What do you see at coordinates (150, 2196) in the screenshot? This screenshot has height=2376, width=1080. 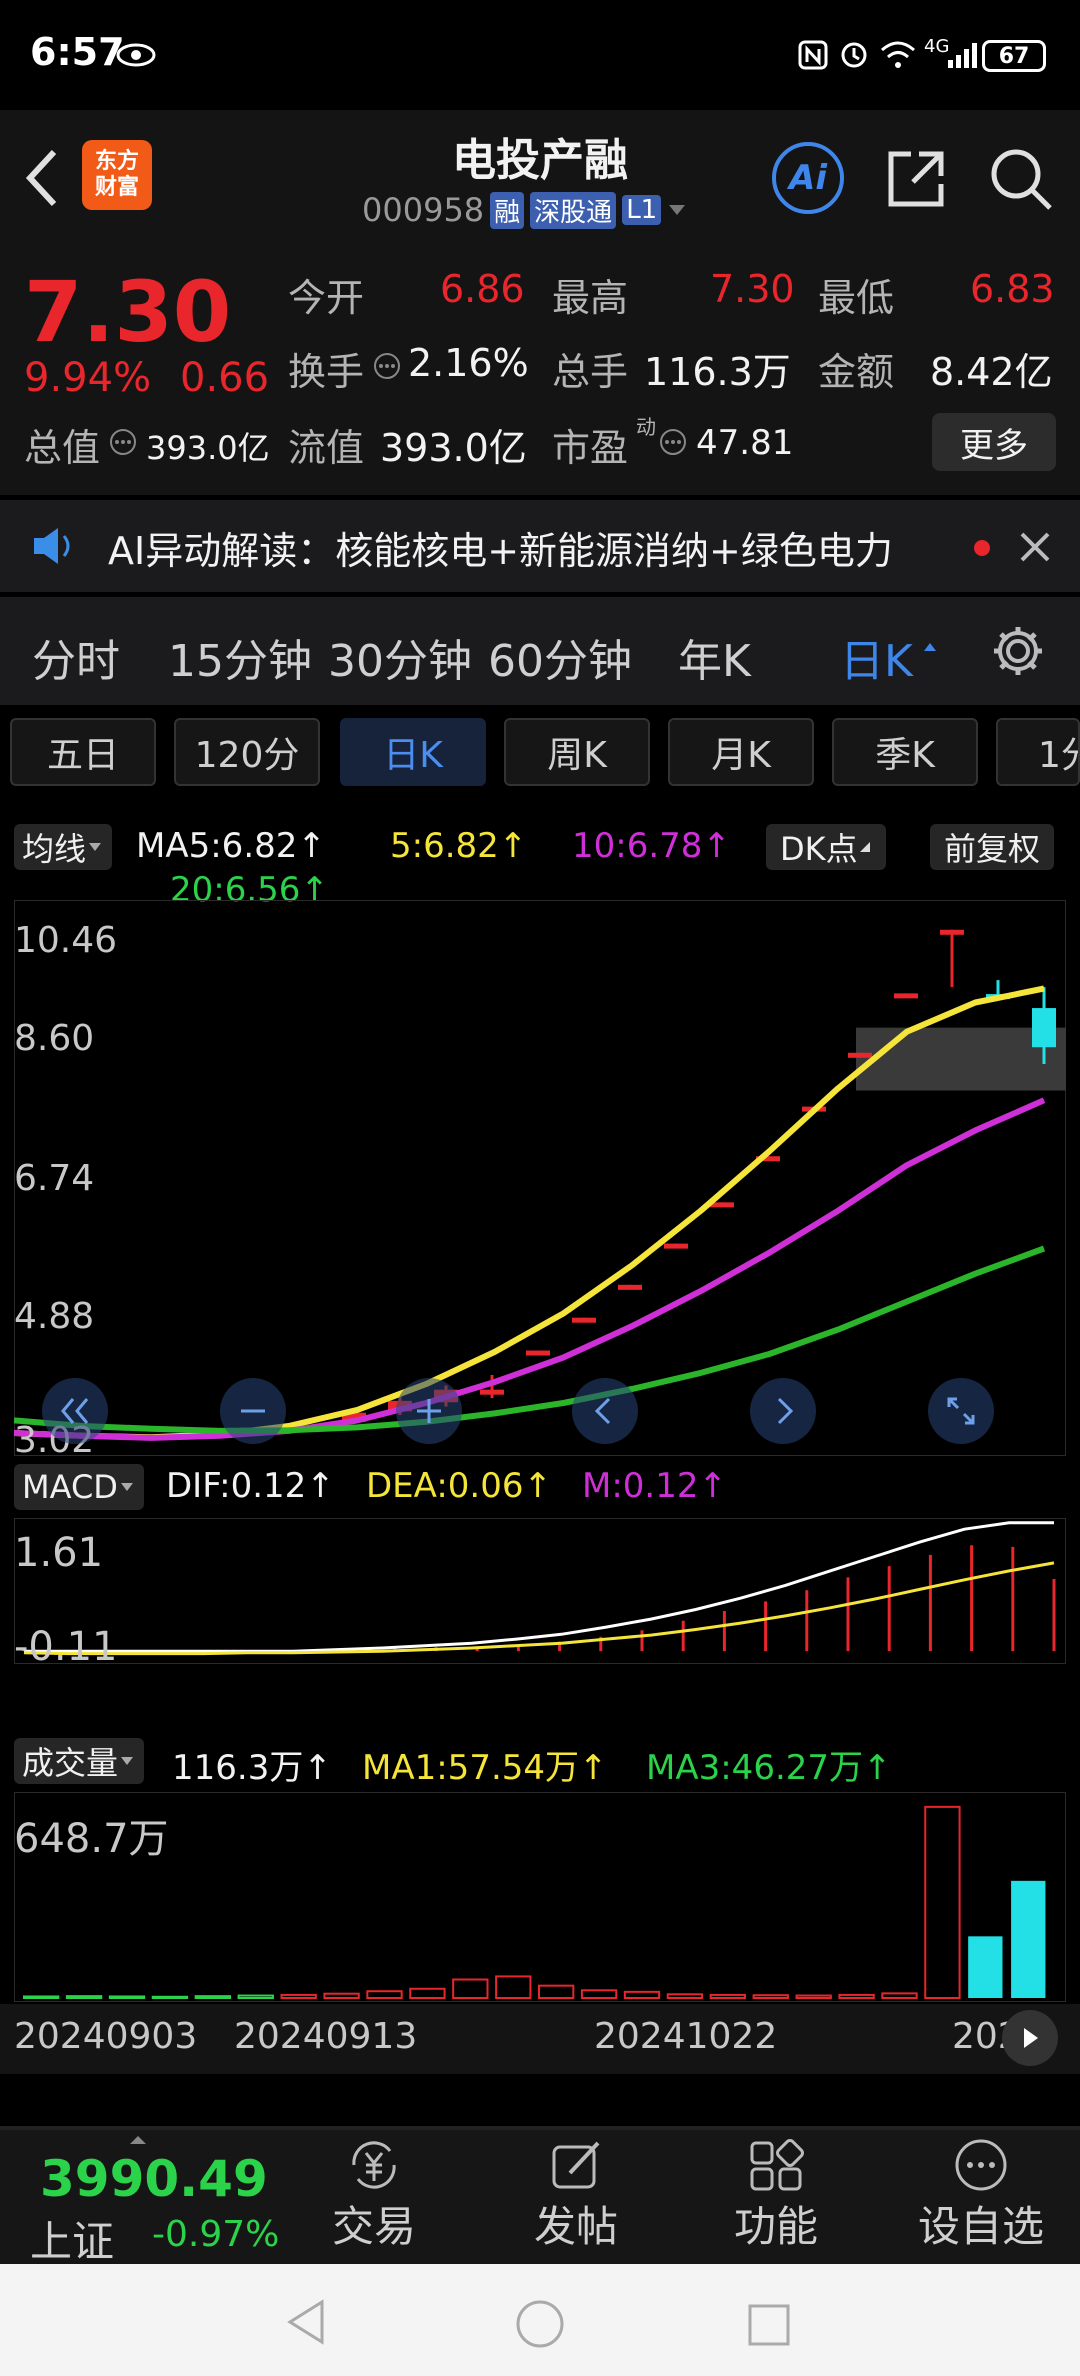 I see `index-ticker: 3990.49 上证 -0.97%` at bounding box center [150, 2196].